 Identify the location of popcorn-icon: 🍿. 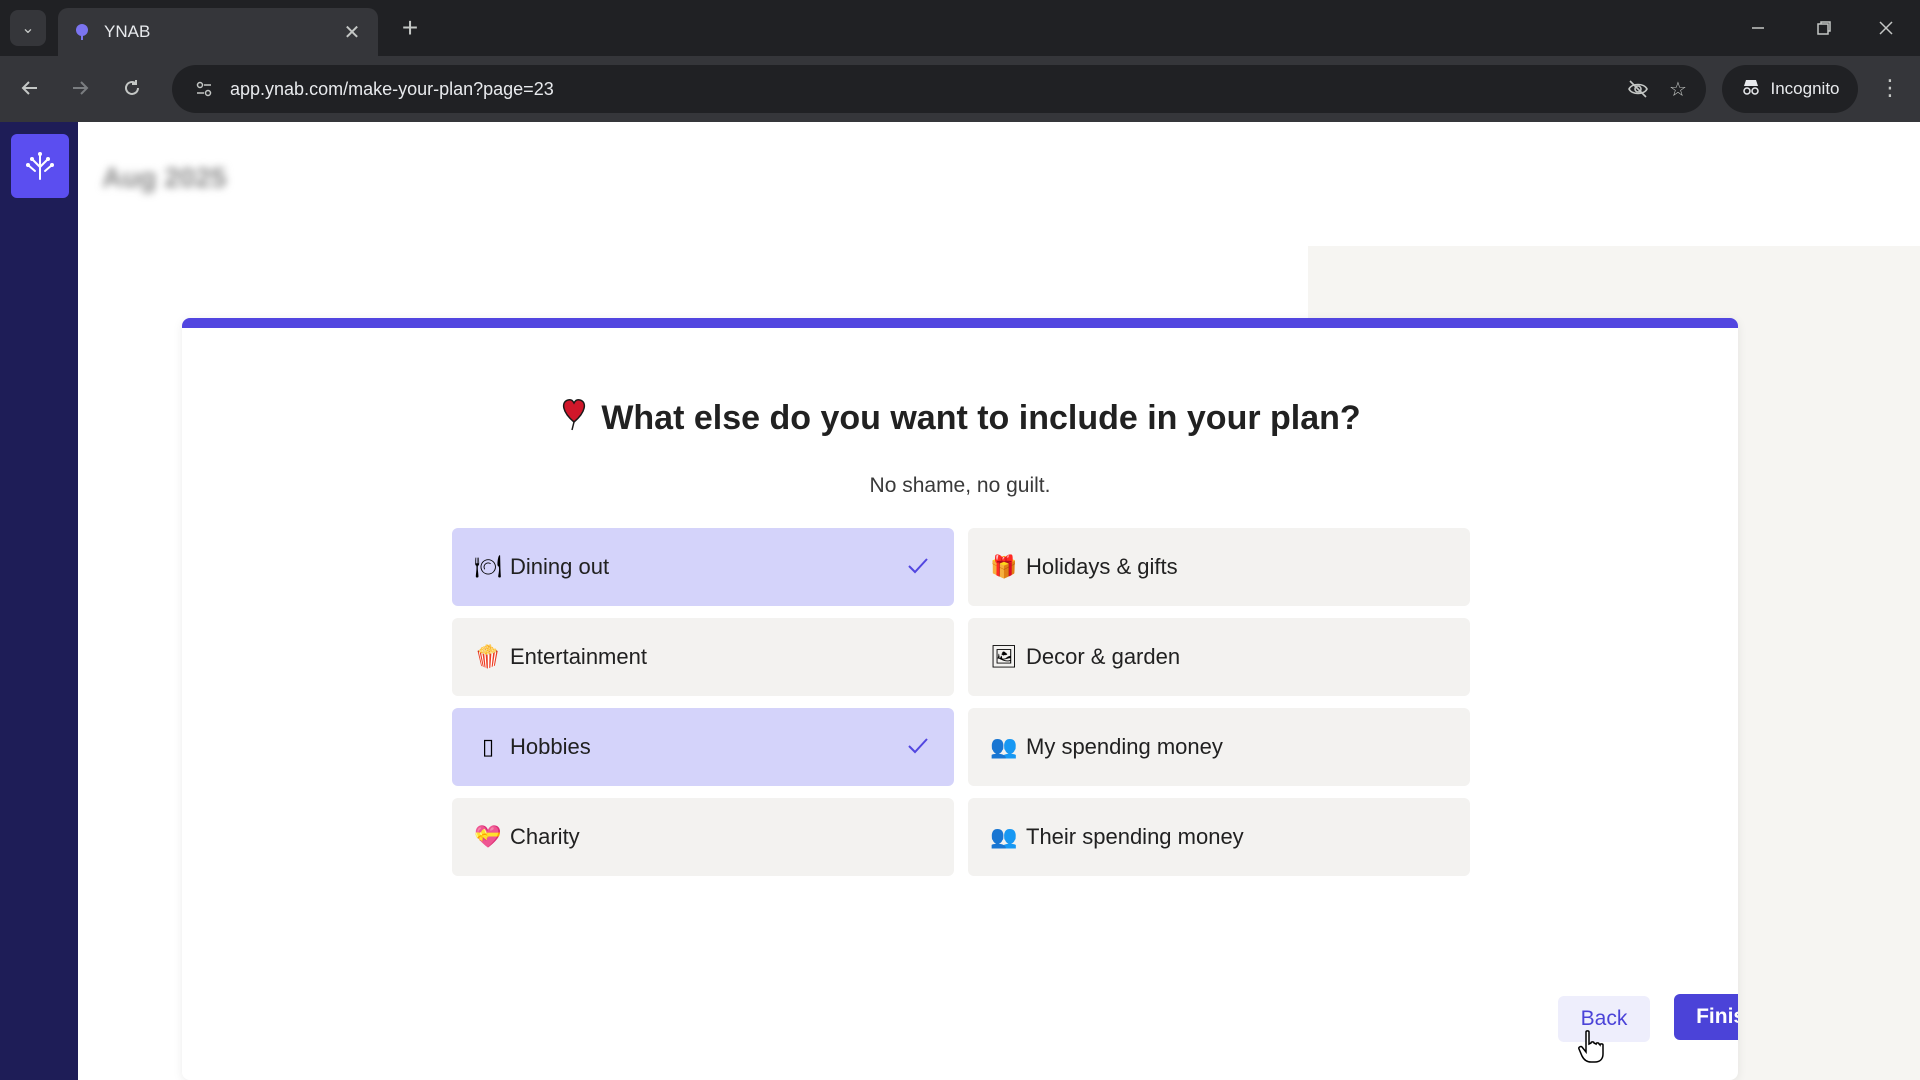
(488, 656).